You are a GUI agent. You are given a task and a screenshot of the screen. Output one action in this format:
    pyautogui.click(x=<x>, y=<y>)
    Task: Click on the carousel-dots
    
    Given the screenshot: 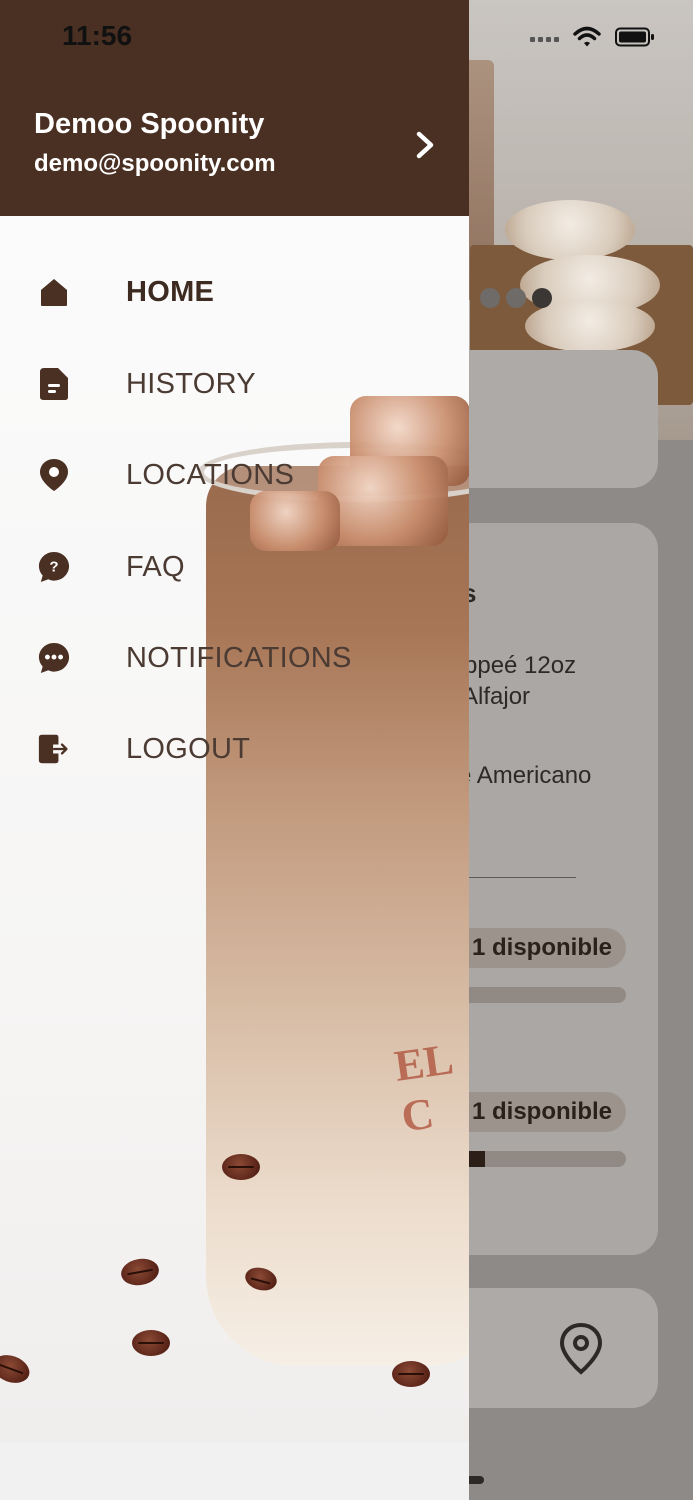 What is the action you would take?
    pyautogui.click(x=516, y=298)
    